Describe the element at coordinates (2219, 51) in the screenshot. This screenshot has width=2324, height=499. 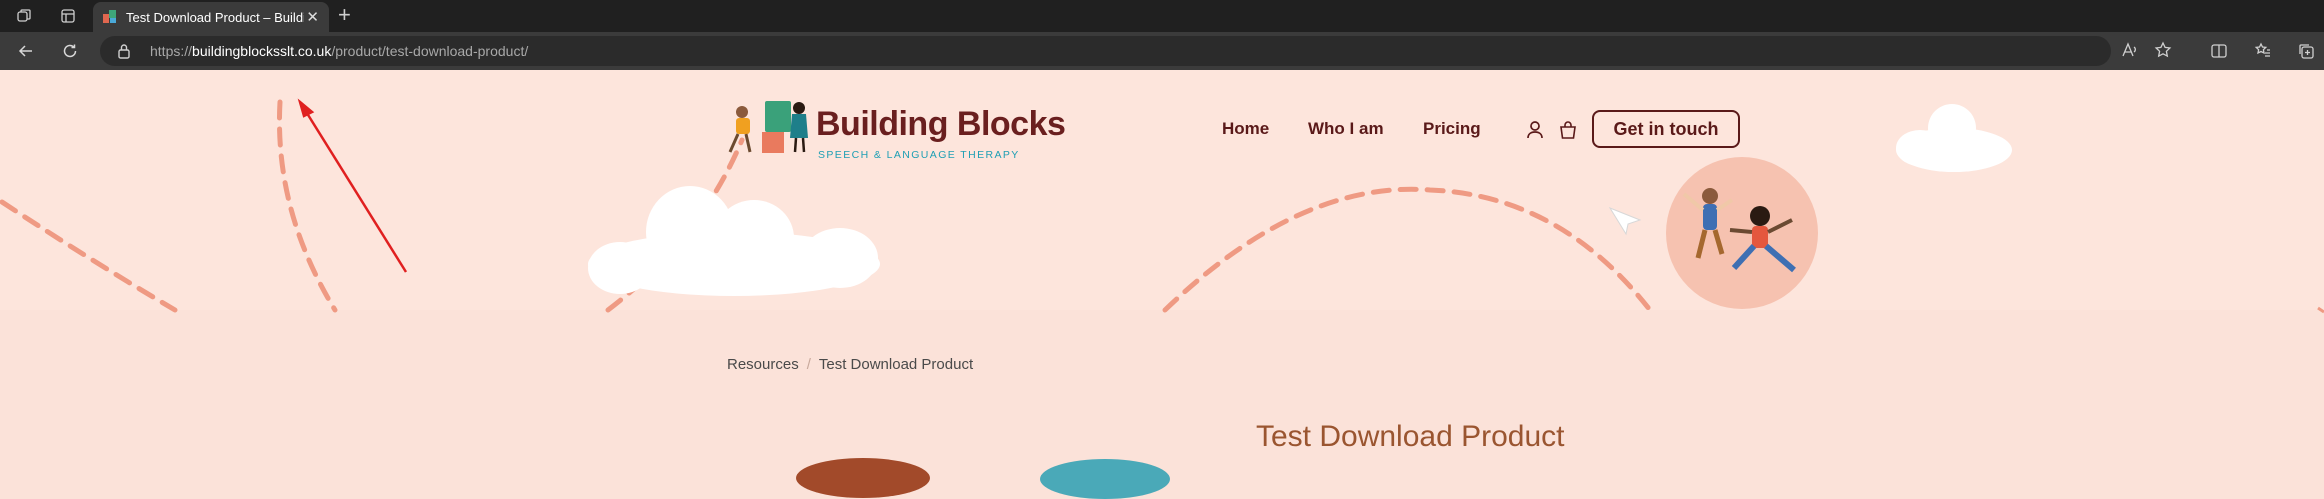
I see `split-screen-icon` at that location.